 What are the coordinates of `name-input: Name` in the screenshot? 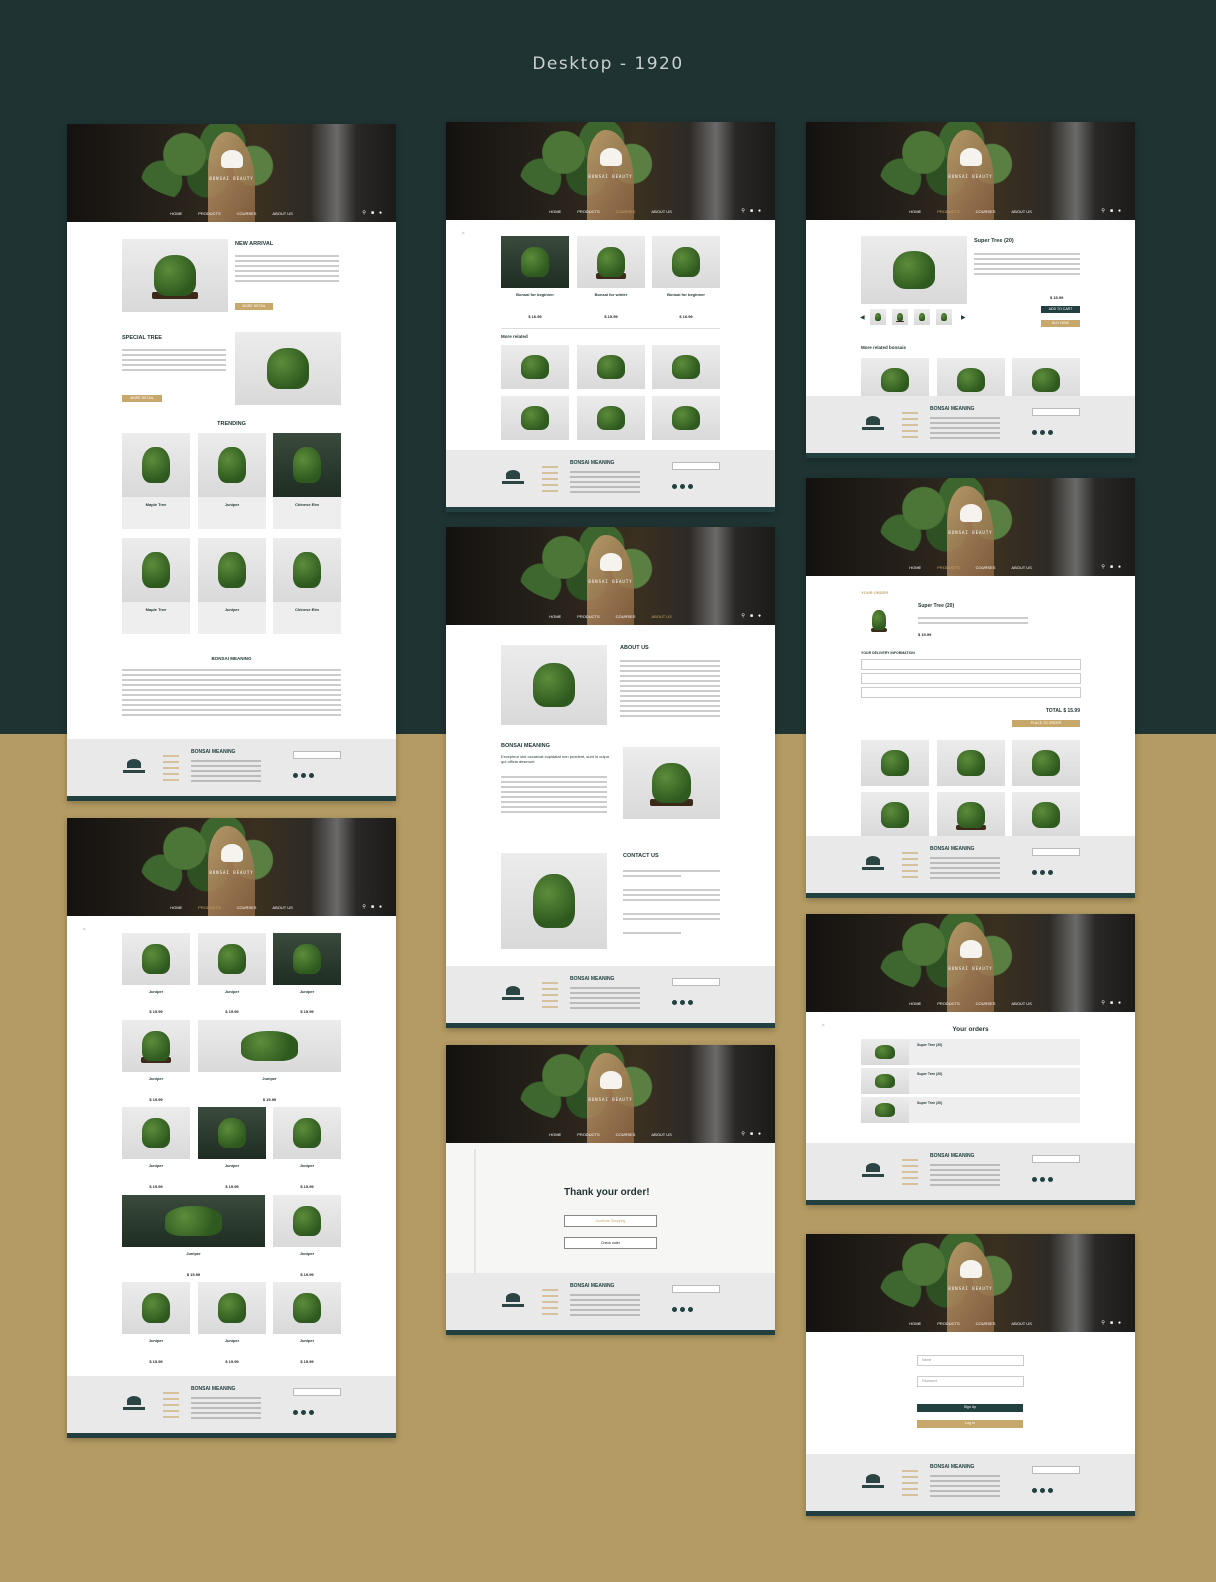 It's located at (970, 1360).